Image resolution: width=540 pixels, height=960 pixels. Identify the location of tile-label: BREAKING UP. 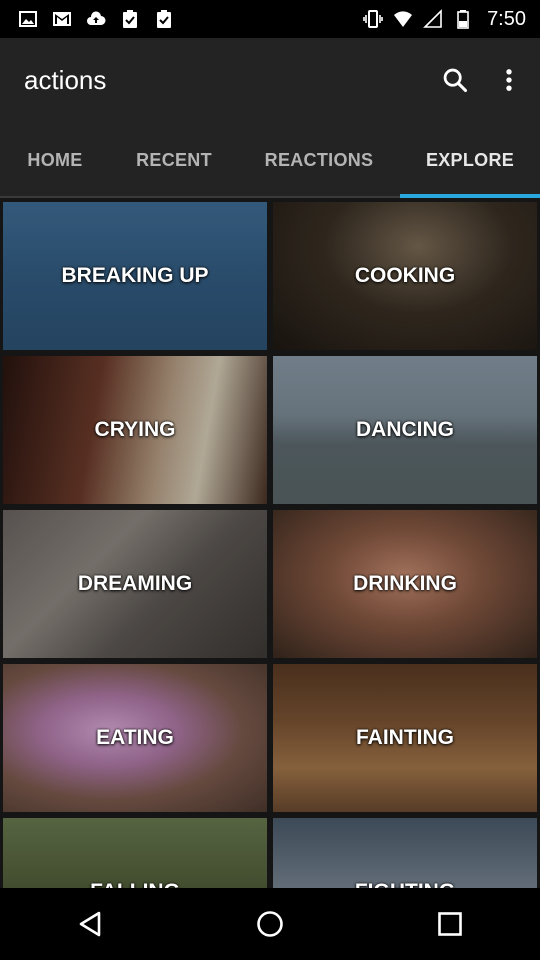
(135, 275).